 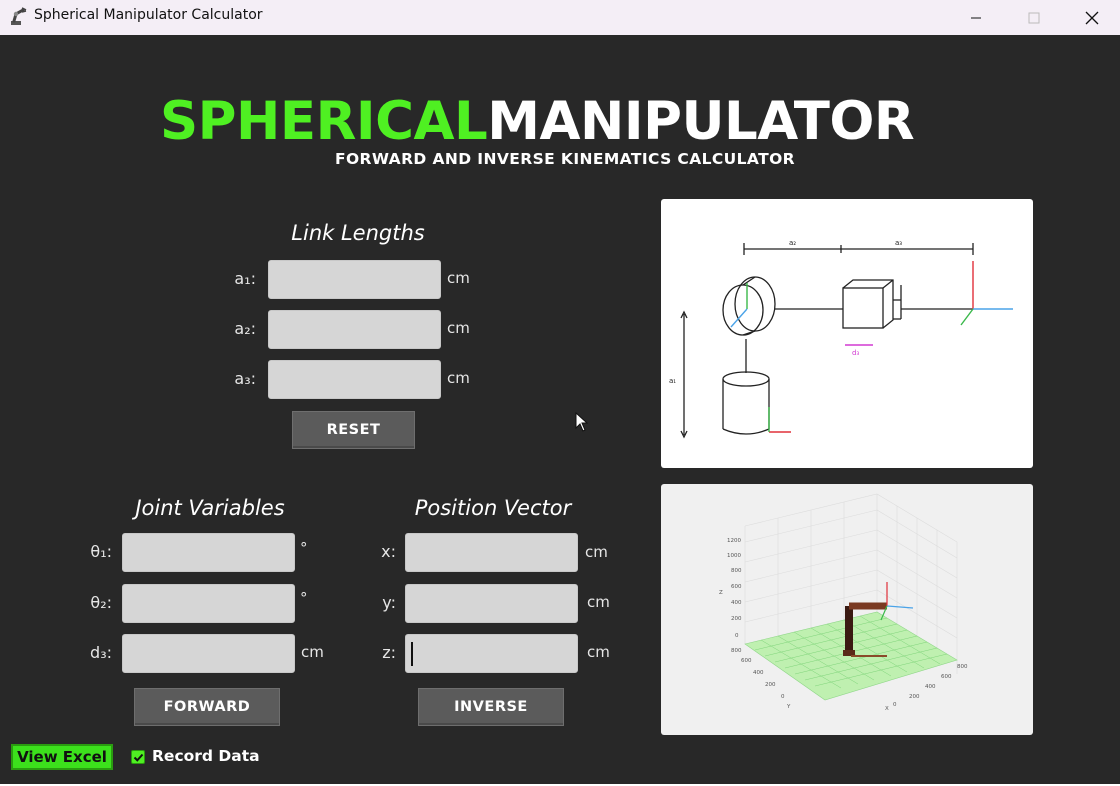 What do you see at coordinates (491, 707) in the screenshot?
I see `inverse-button: INVERSE` at bounding box center [491, 707].